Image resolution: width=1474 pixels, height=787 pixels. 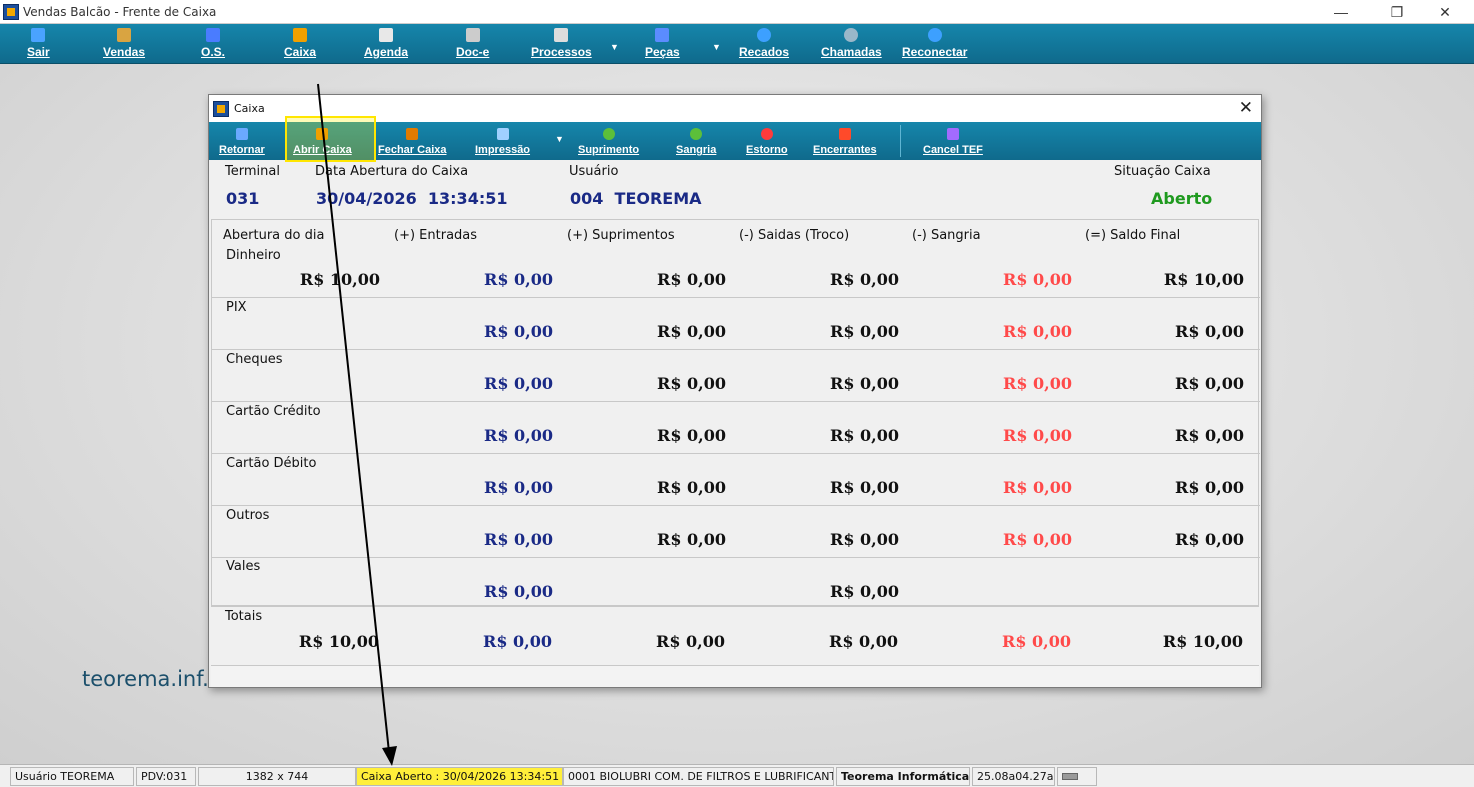 I want to click on col-header-suprimentos: (+) Suprimentos, so click(x=621, y=235).